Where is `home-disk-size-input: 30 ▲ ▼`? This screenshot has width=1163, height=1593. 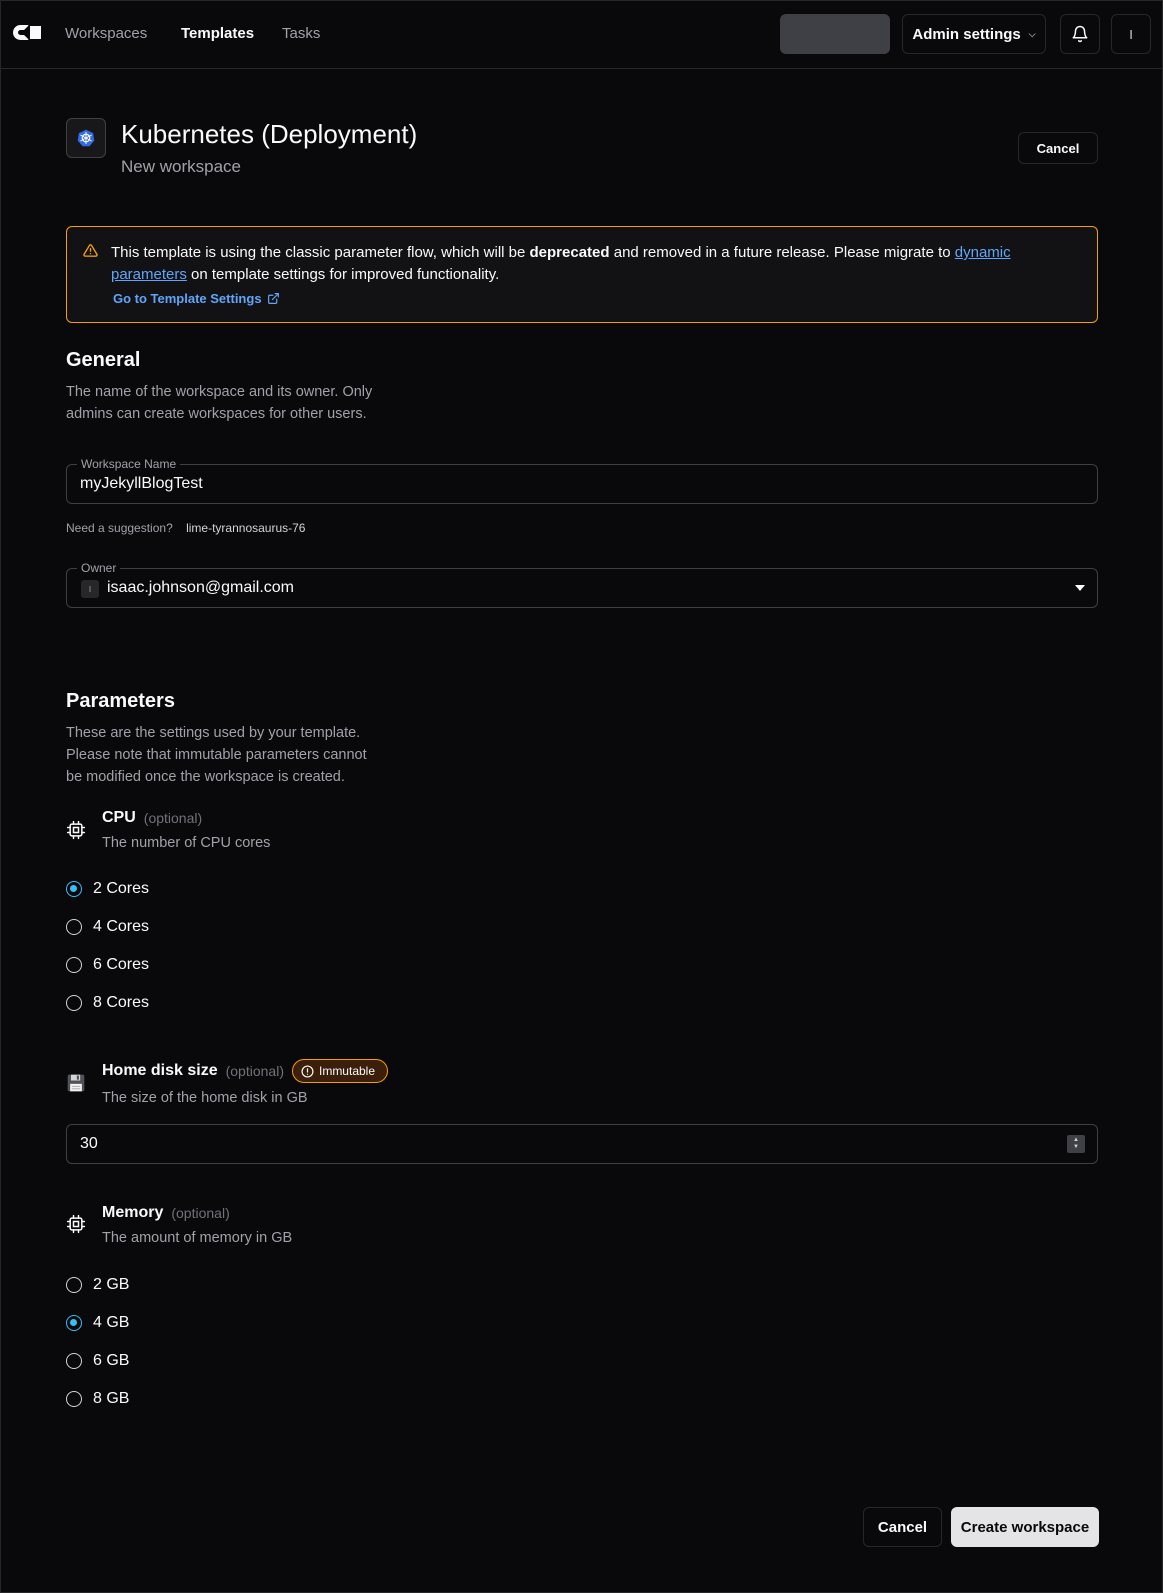 home-disk-size-input: 30 ▲ ▼ is located at coordinates (582, 1144).